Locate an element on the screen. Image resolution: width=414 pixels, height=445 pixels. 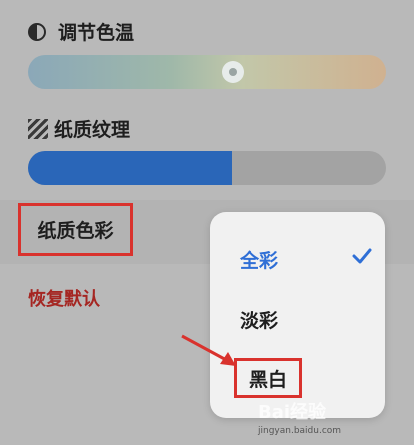
texture-slider is located at coordinates (207, 168).